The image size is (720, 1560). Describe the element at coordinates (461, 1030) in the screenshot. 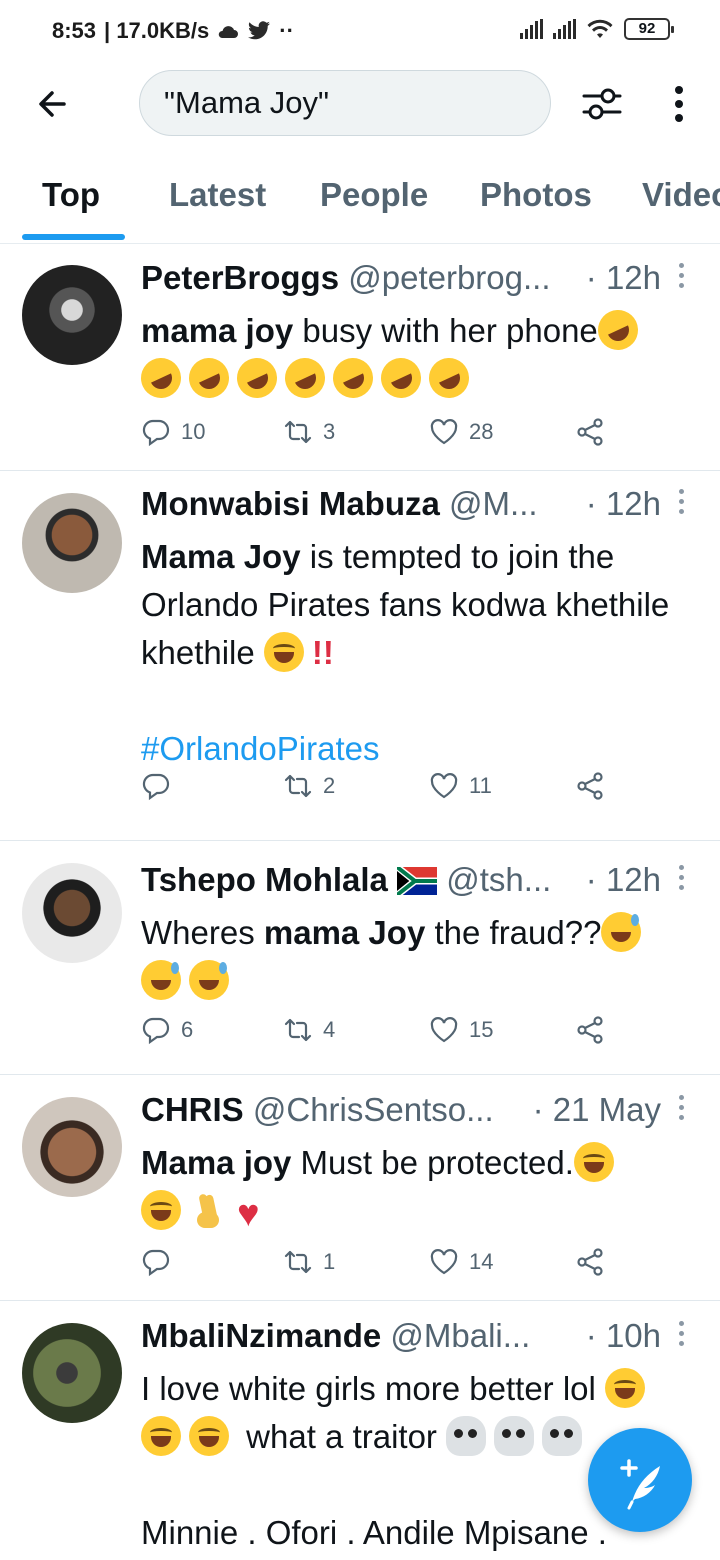

I see `like-button: 15` at that location.